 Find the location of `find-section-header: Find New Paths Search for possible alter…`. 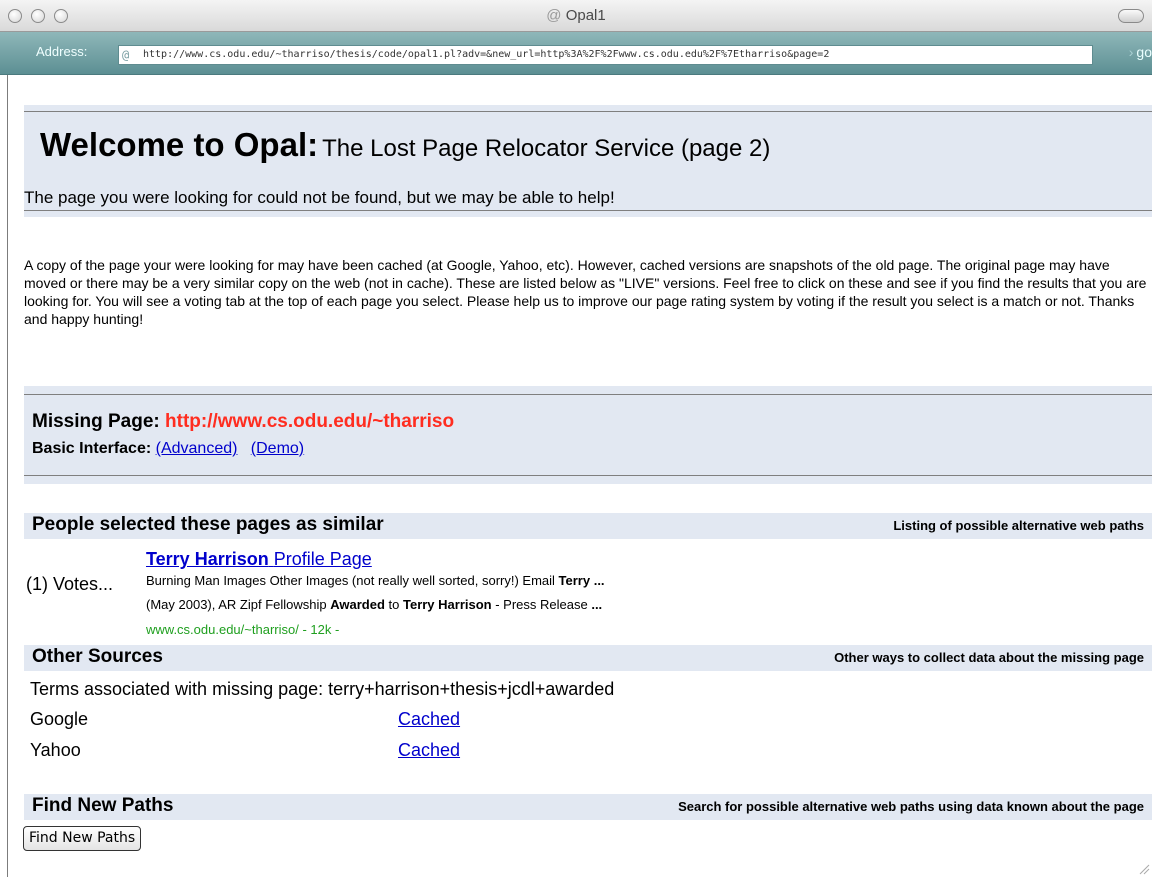

find-section-header: Find New Paths Search for possible alter… is located at coordinates (588, 807).